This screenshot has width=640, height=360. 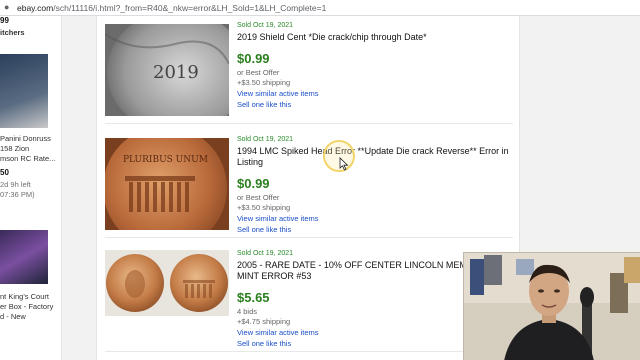 What do you see at coordinates (344, 164) in the screenshot?
I see `mouse-pointer-icon` at bounding box center [344, 164].